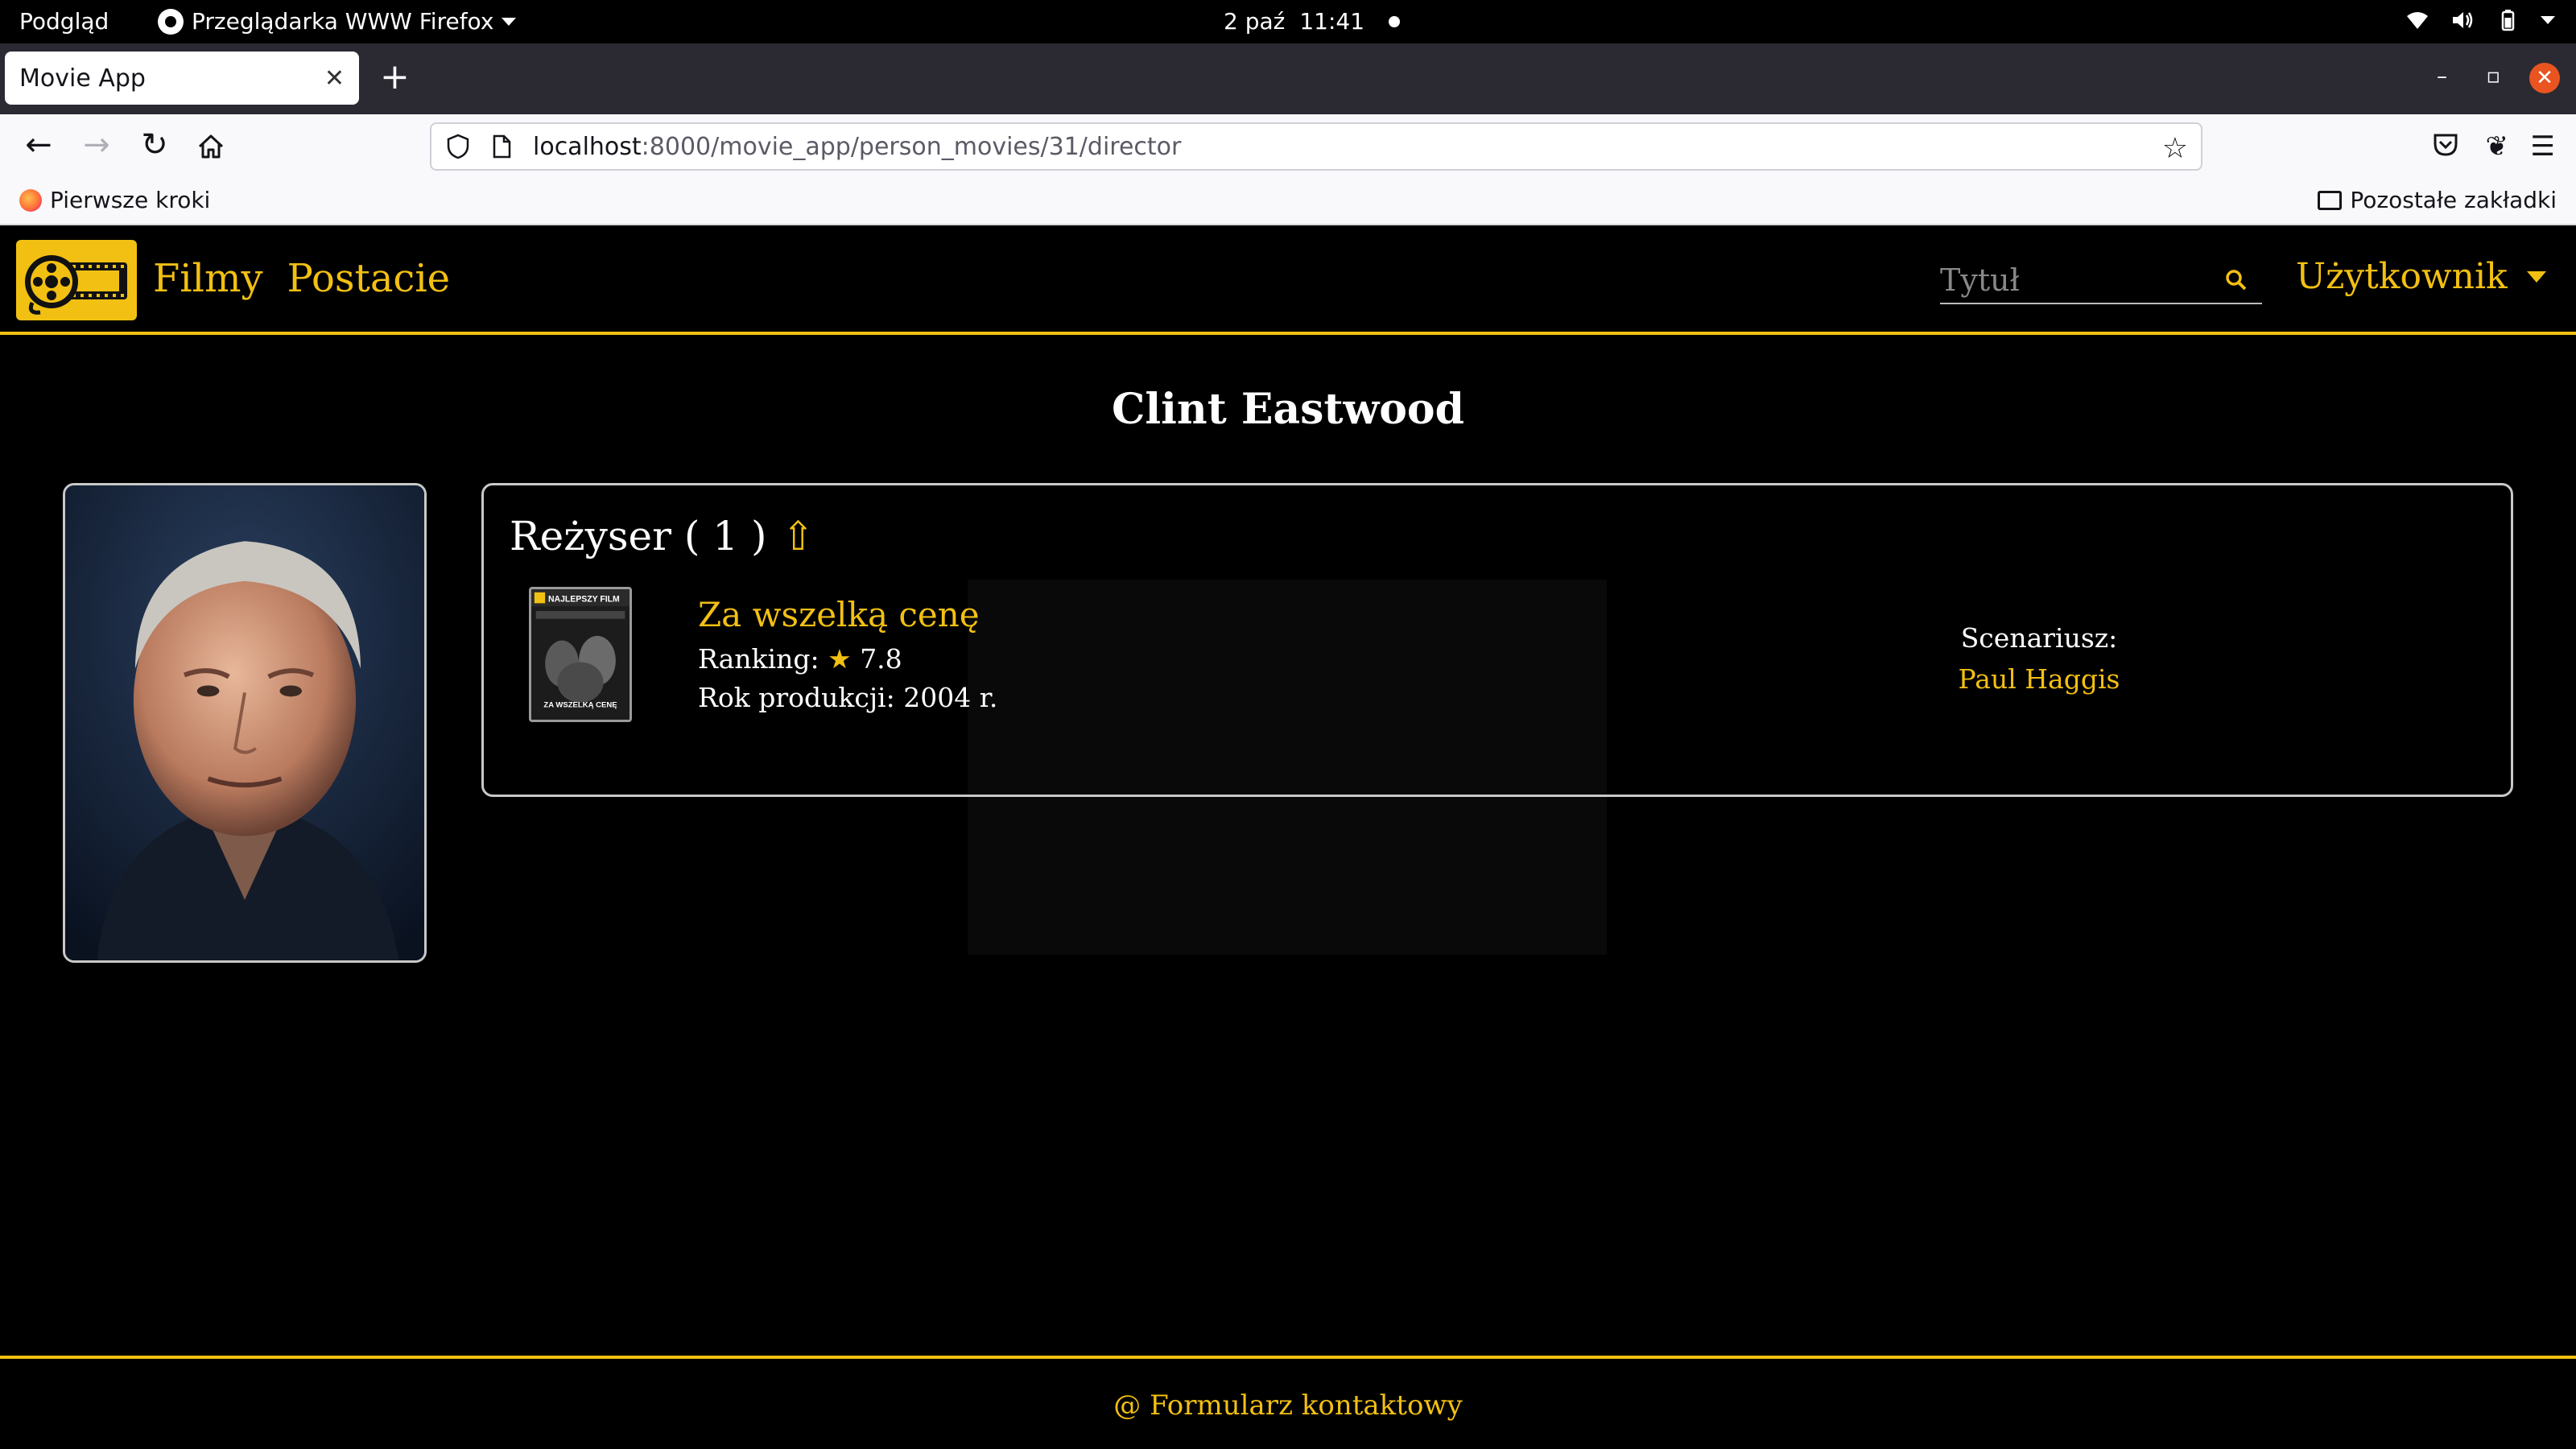 The image size is (2576, 1449). I want to click on back-icon: ←, so click(38, 146).